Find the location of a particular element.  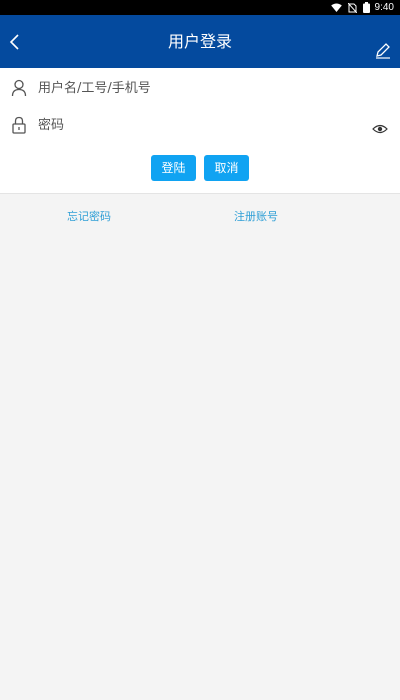

login-button: 登陆 is located at coordinates (173, 168).